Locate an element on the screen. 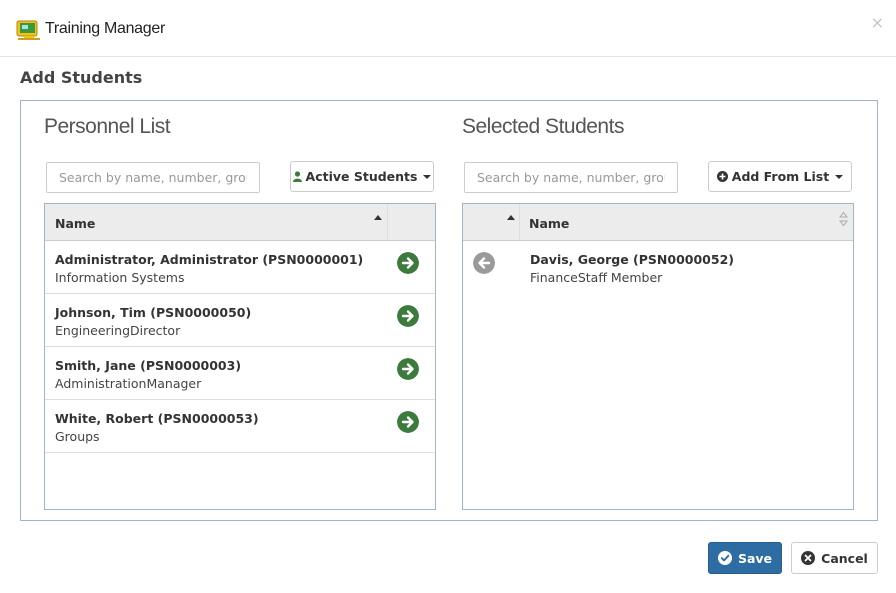  personnel-detail: Groups is located at coordinates (77, 436).